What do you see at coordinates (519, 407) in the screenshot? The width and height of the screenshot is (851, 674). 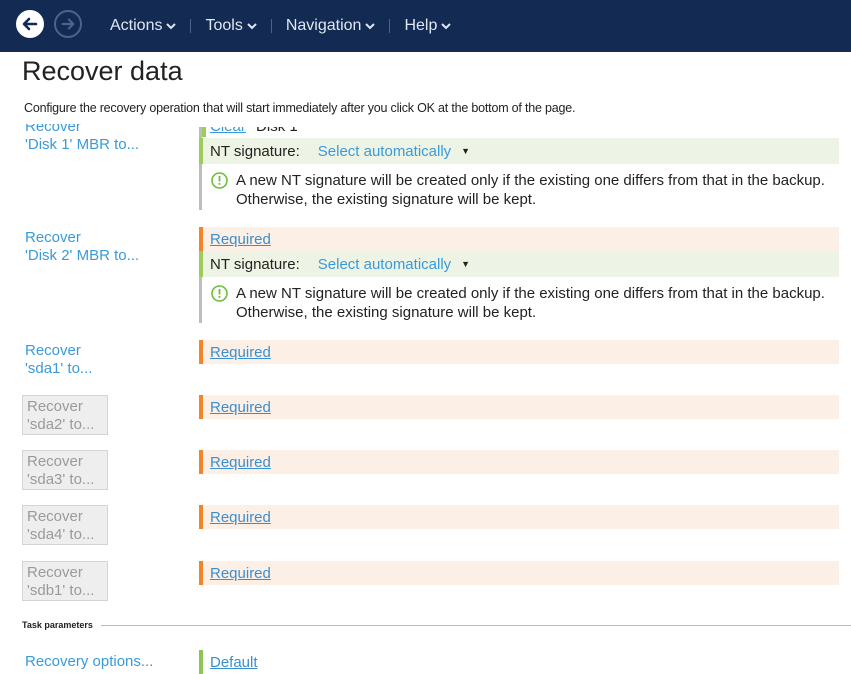 I see `sda2-target-row: Required` at bounding box center [519, 407].